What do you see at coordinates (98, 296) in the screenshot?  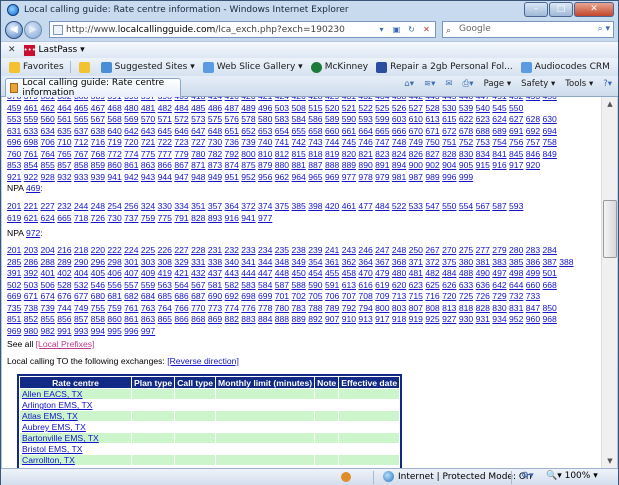 I see `prefix-link: 680` at bounding box center [98, 296].